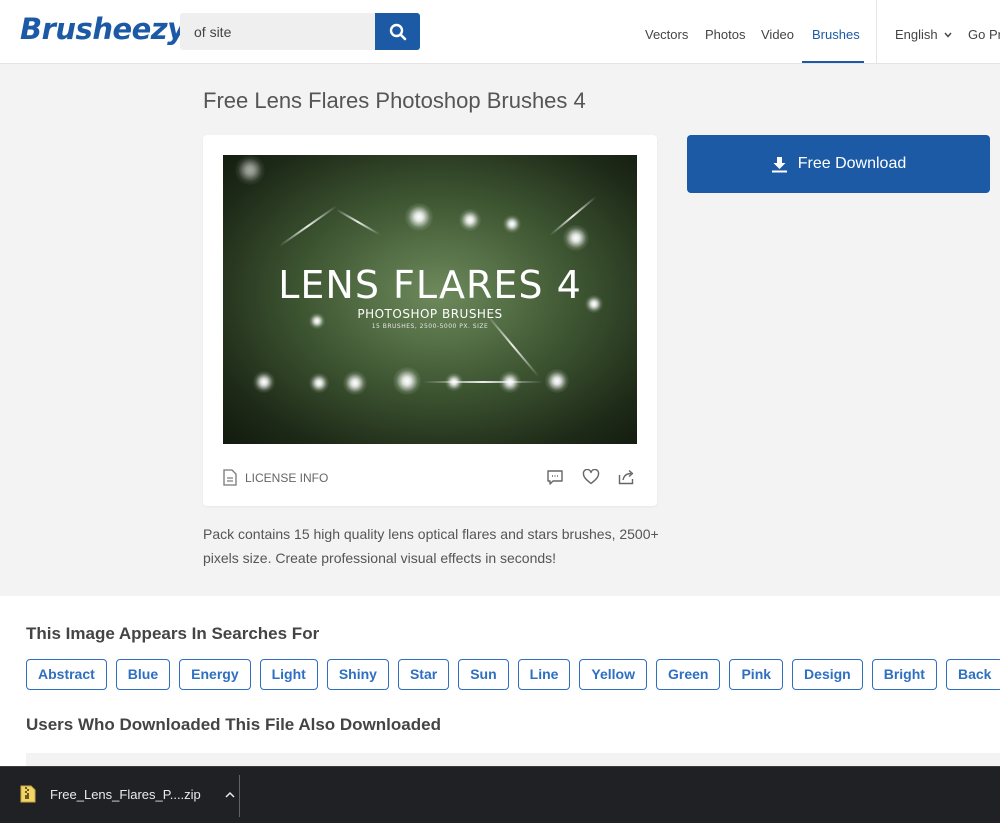  I want to click on tag-light: Light, so click(288, 674).